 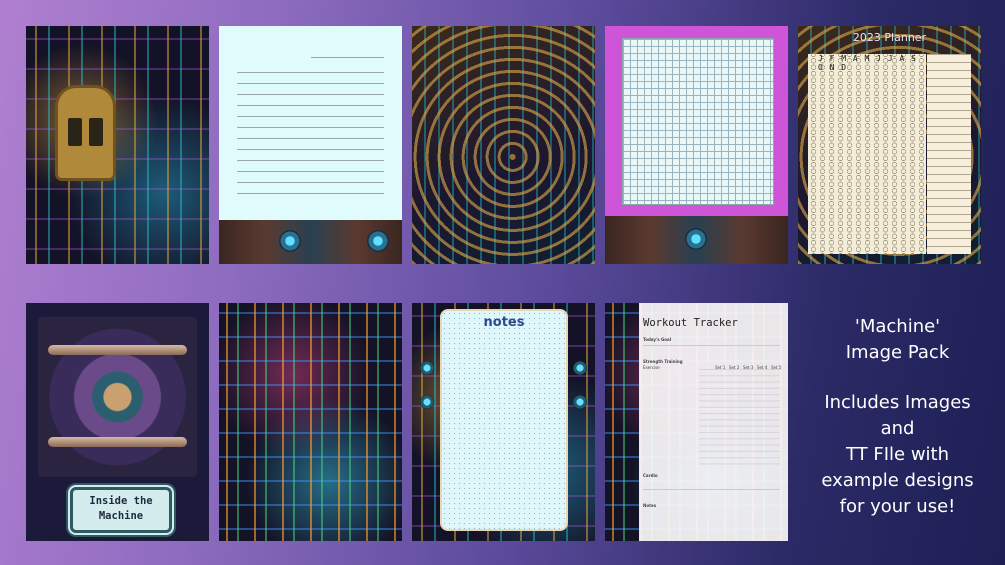 What do you see at coordinates (310, 123) in the screenshot?
I see `lined-paper` at bounding box center [310, 123].